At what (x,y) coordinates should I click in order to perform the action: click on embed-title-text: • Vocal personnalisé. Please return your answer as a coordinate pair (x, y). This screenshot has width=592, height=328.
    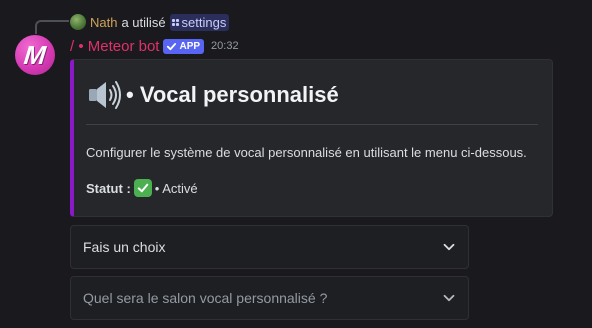
    Looking at the image, I should click on (232, 94).